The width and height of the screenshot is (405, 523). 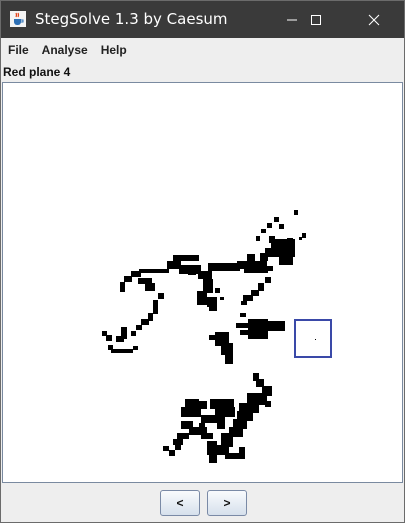 I want to click on close-icon, so click(x=374, y=19).